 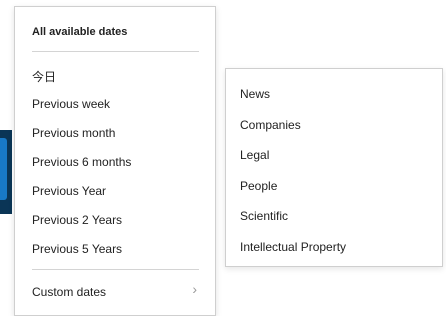 What do you see at coordinates (255, 94) in the screenshot?
I see `category-option-news: News` at bounding box center [255, 94].